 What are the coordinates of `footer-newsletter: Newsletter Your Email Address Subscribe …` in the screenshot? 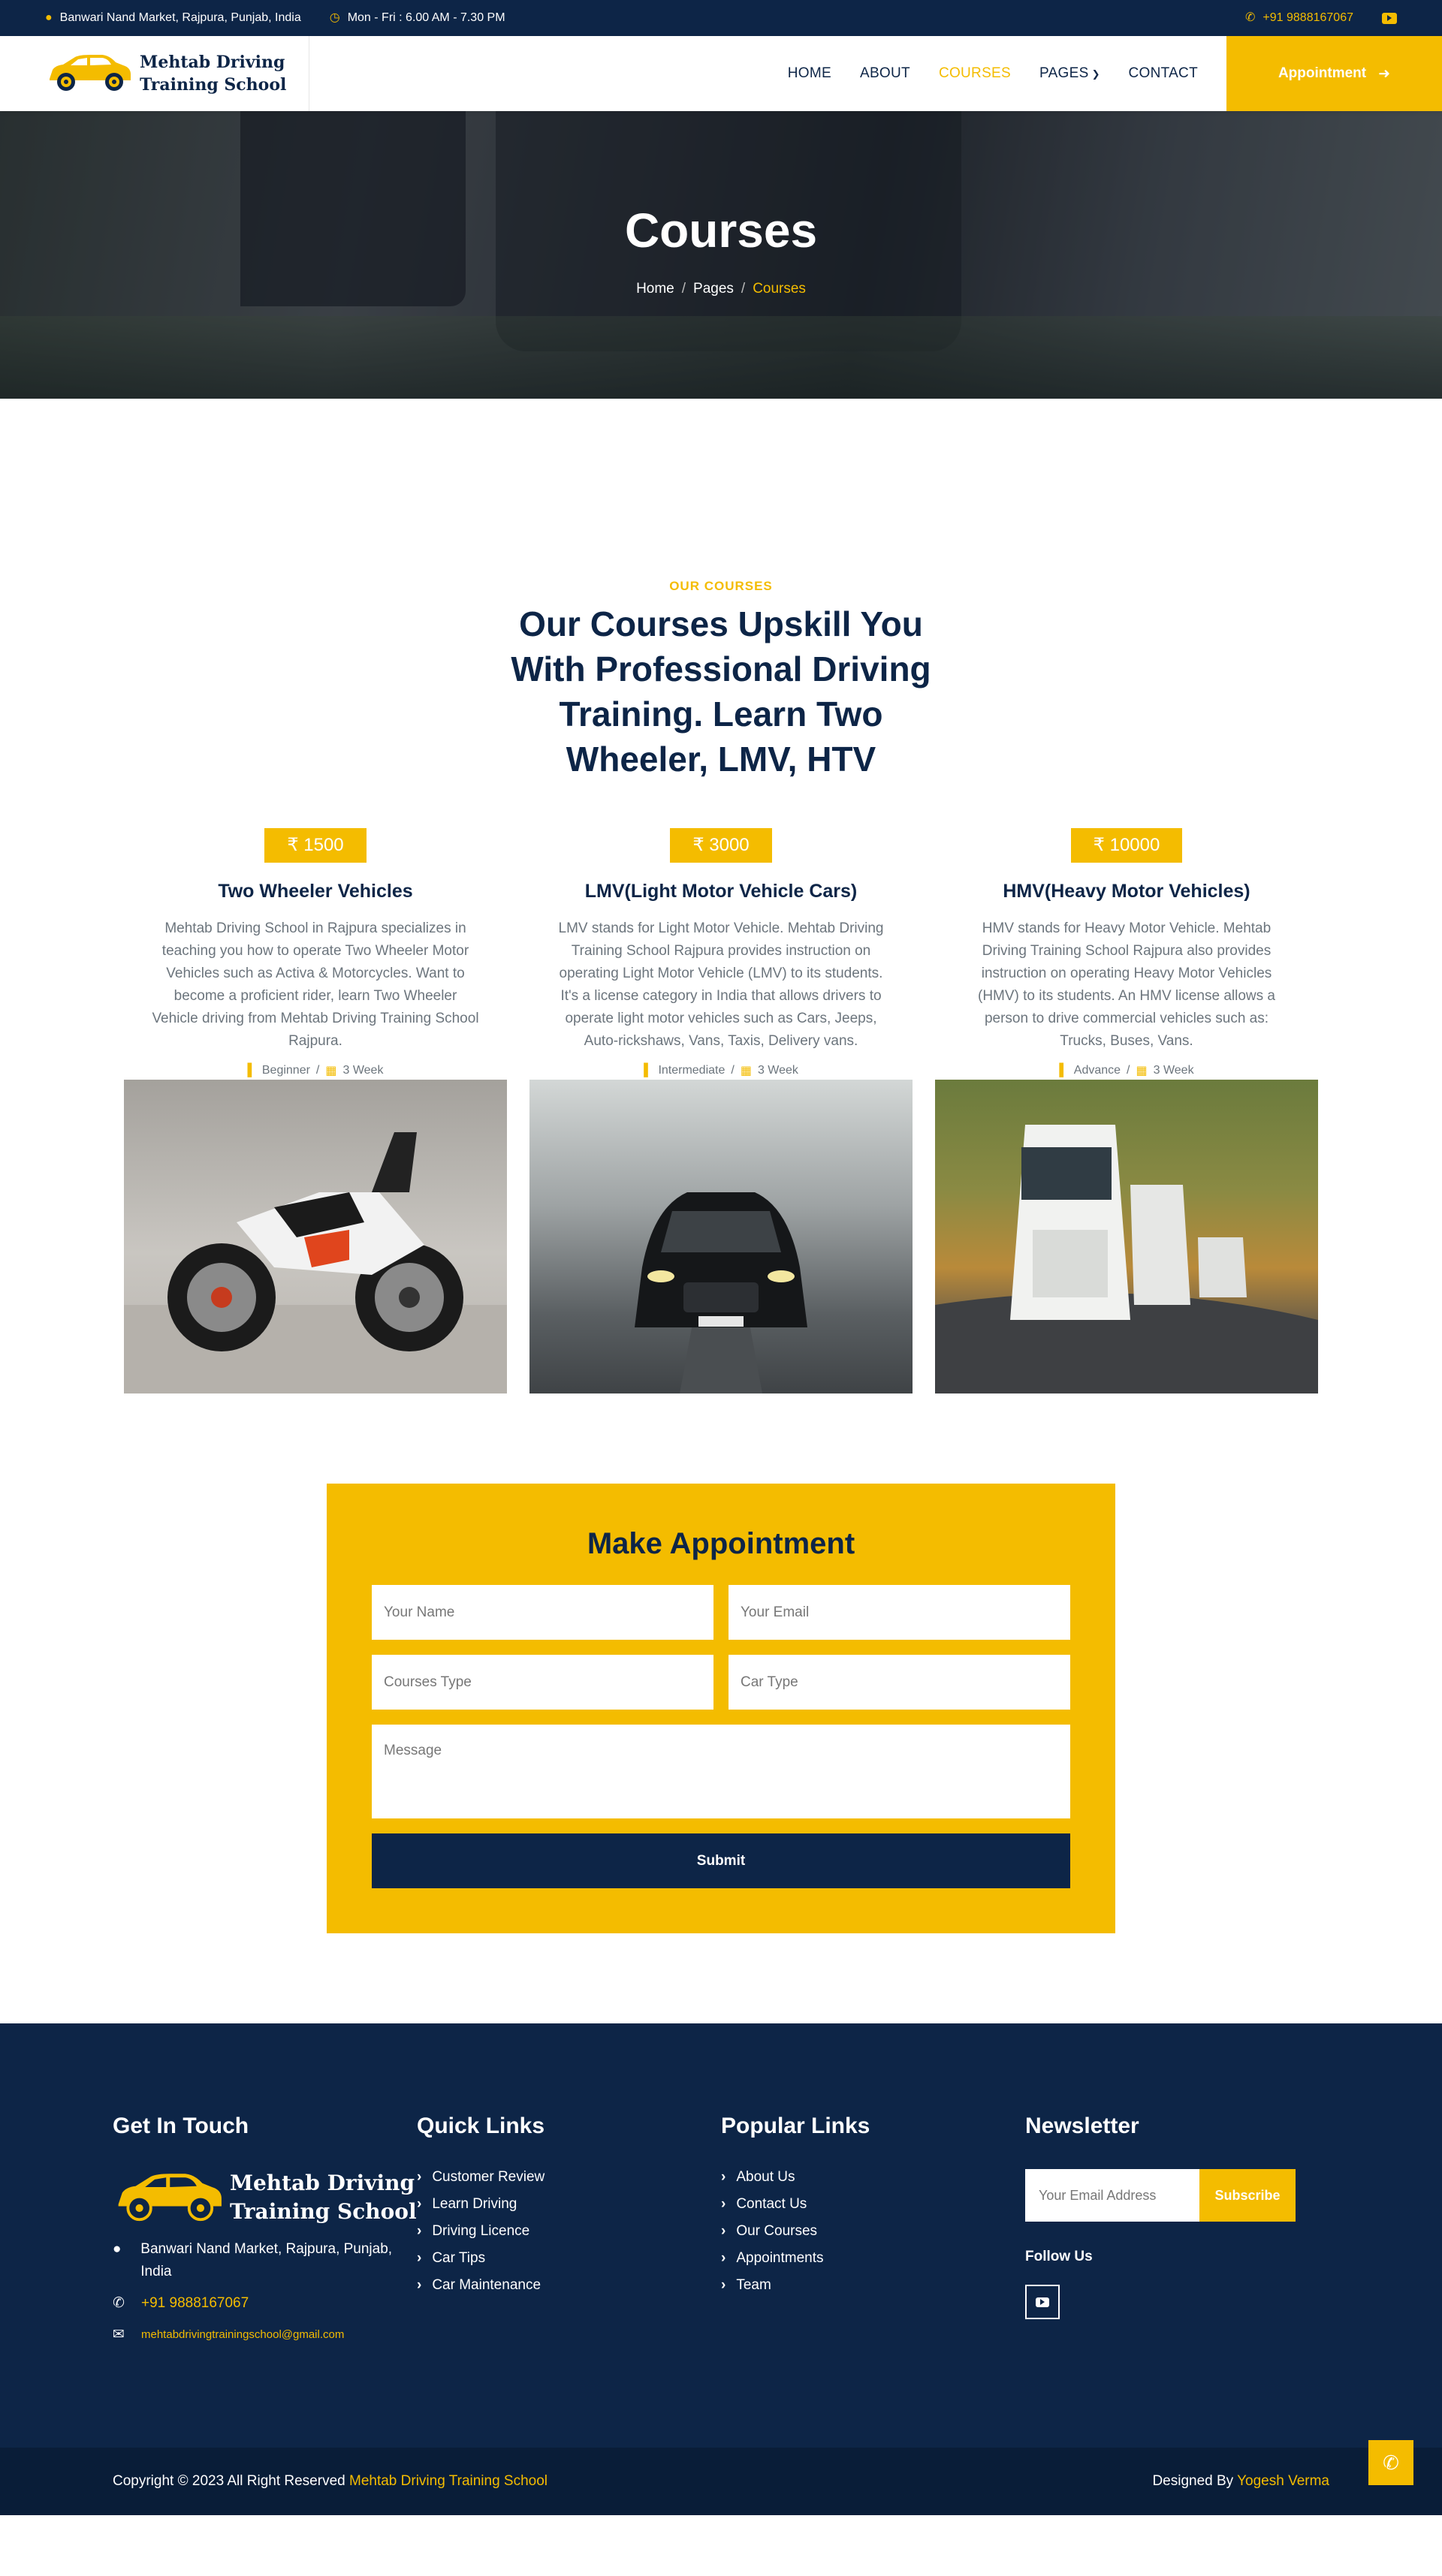 It's located at (1177, 2234).